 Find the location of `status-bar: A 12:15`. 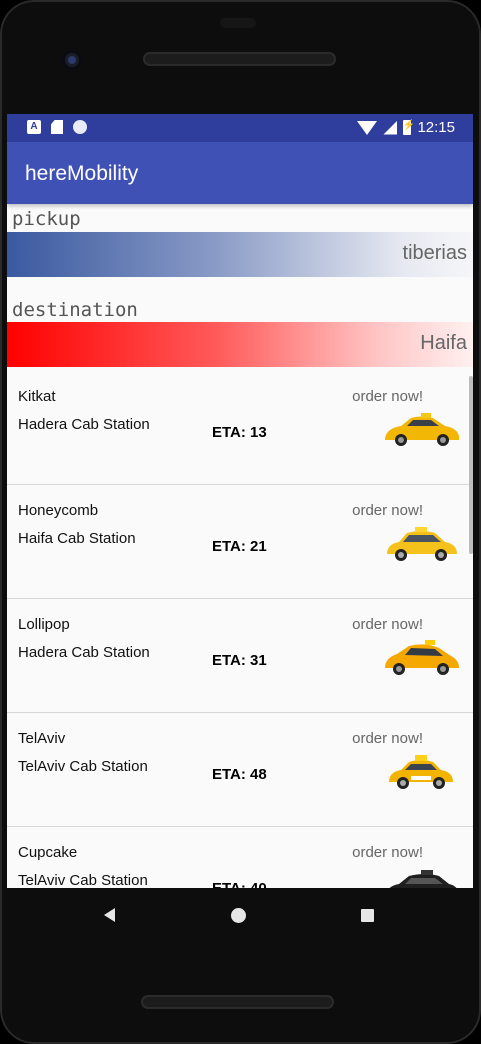

status-bar: A 12:15 is located at coordinates (240, 128).